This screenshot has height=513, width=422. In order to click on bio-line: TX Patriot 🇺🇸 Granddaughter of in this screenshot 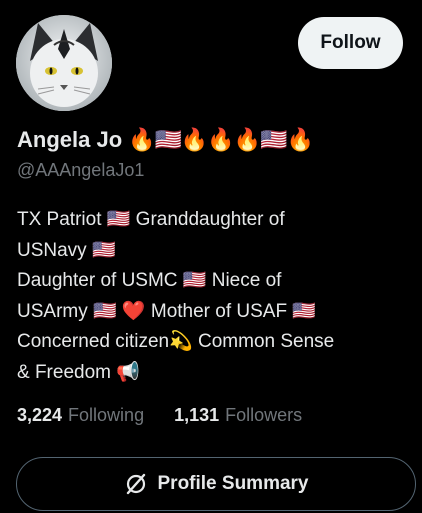, I will do `click(151, 219)`.